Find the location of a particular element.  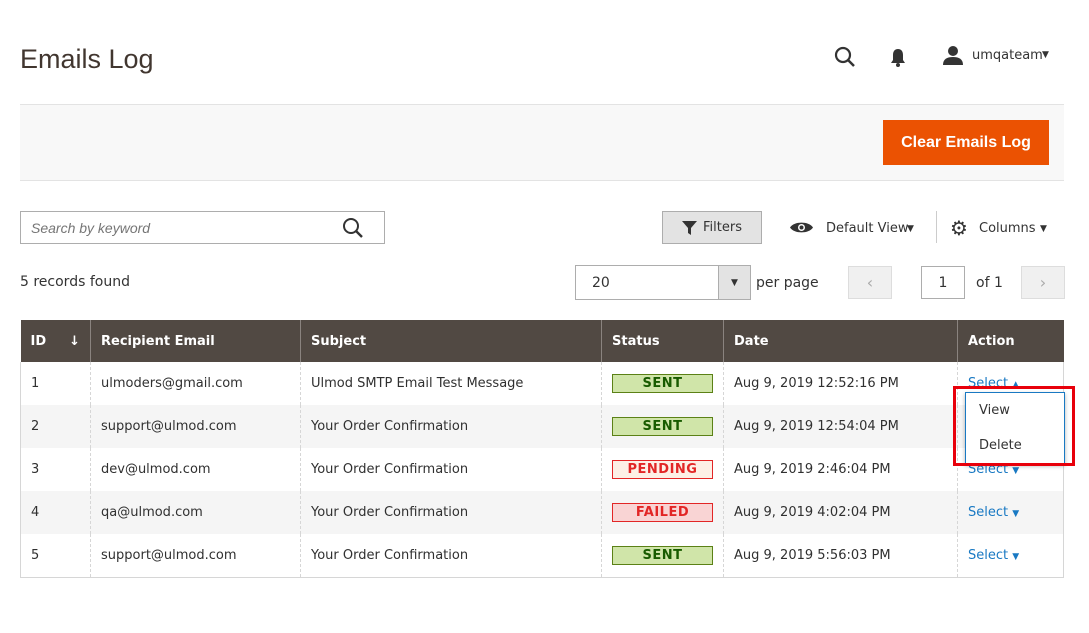

cell-id: 1 is located at coordinates (55, 383).